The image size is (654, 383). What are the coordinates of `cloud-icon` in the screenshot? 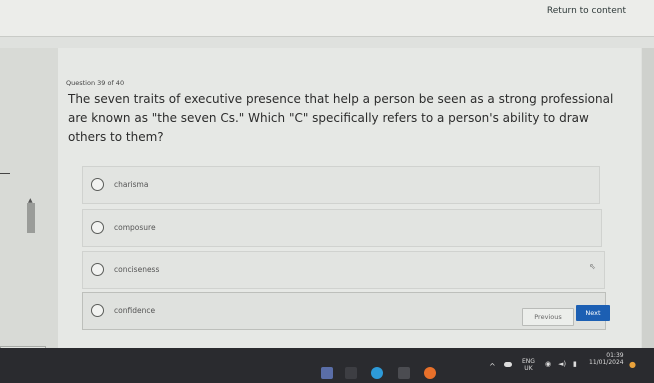 It's located at (508, 364).